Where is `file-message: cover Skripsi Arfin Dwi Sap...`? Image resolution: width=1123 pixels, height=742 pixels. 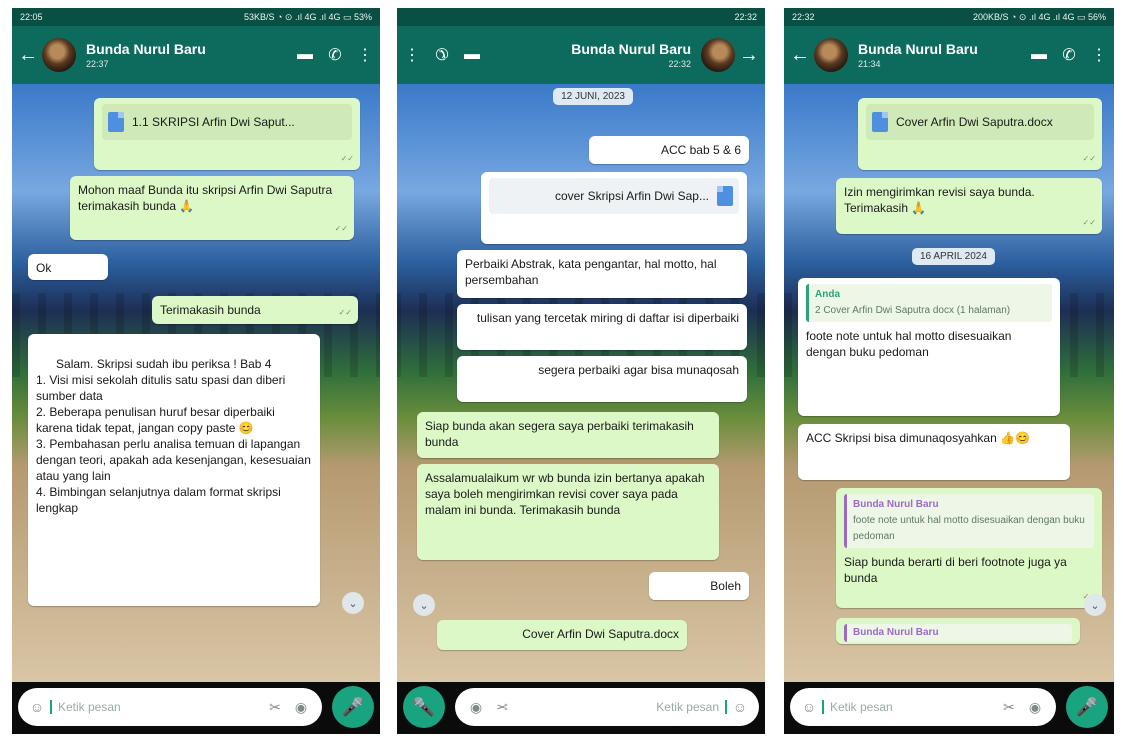 file-message: cover Skripsi Arfin Dwi Sap... is located at coordinates (614, 208).